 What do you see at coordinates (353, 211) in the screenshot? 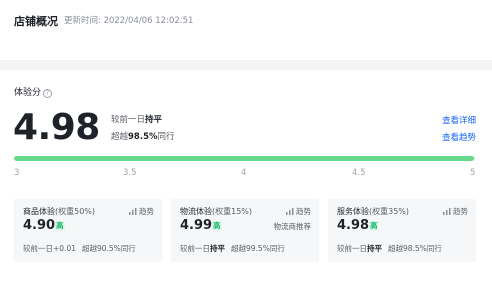
I see `card-title-text: 服务体验` at bounding box center [353, 211].